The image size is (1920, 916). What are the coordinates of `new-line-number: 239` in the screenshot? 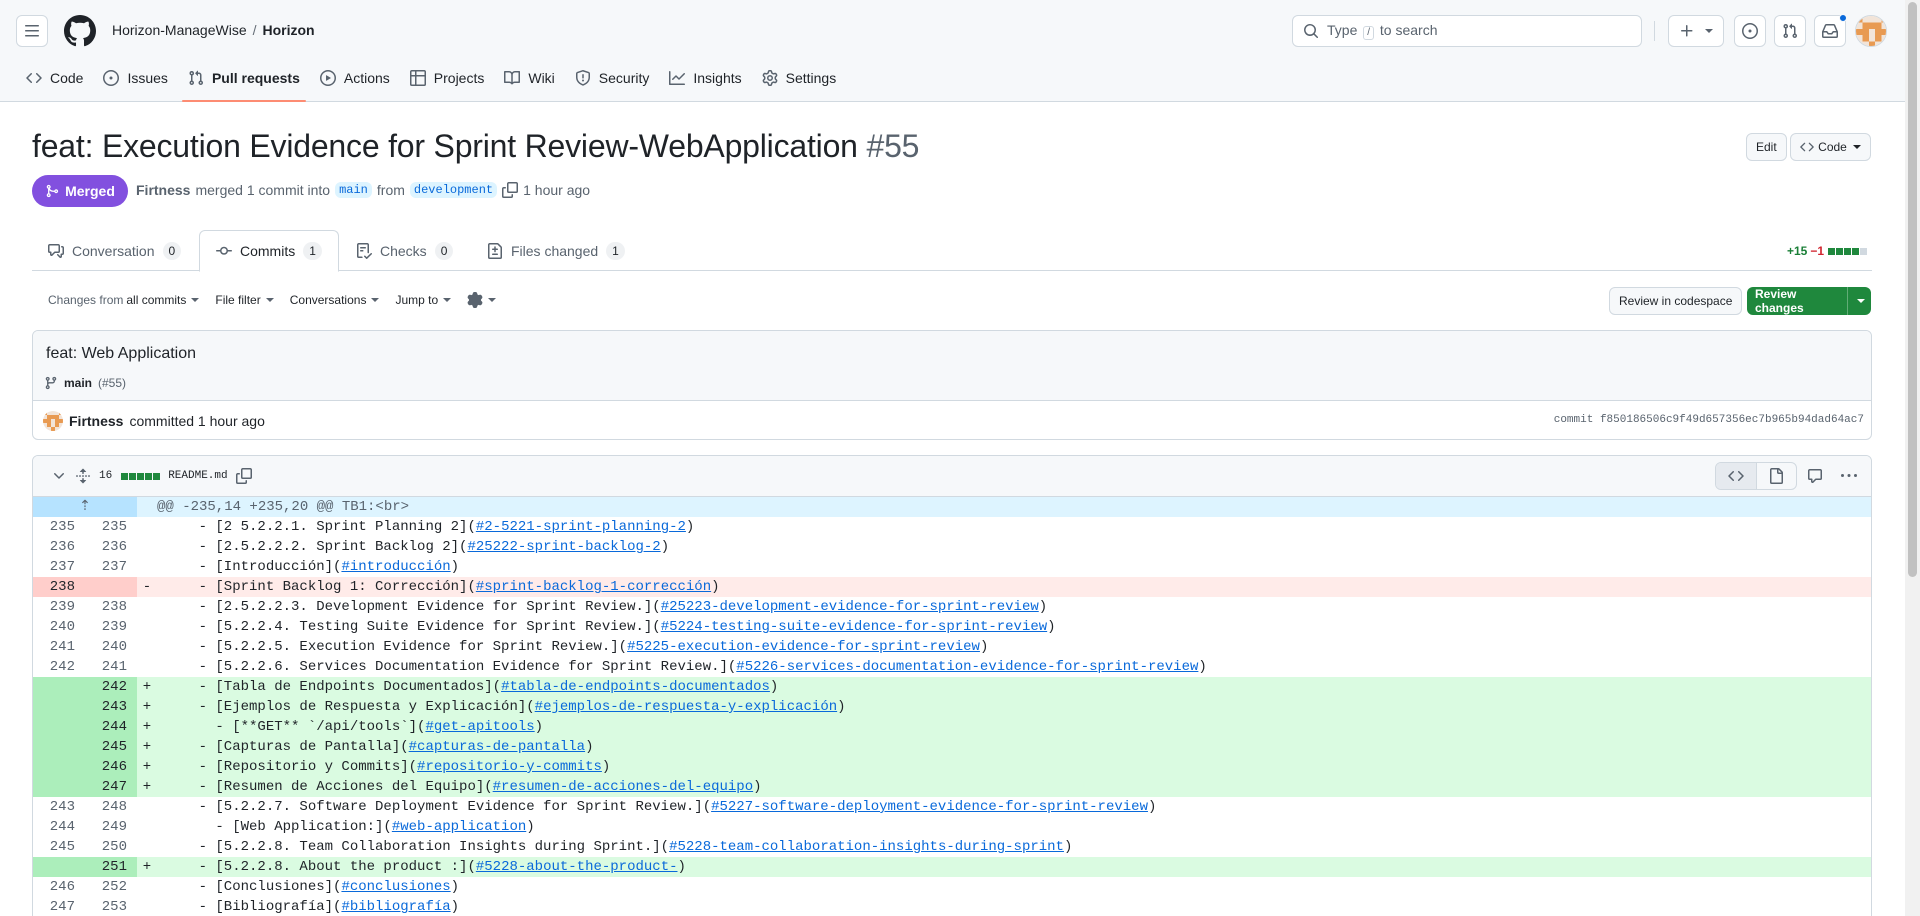 It's located at (111, 627).